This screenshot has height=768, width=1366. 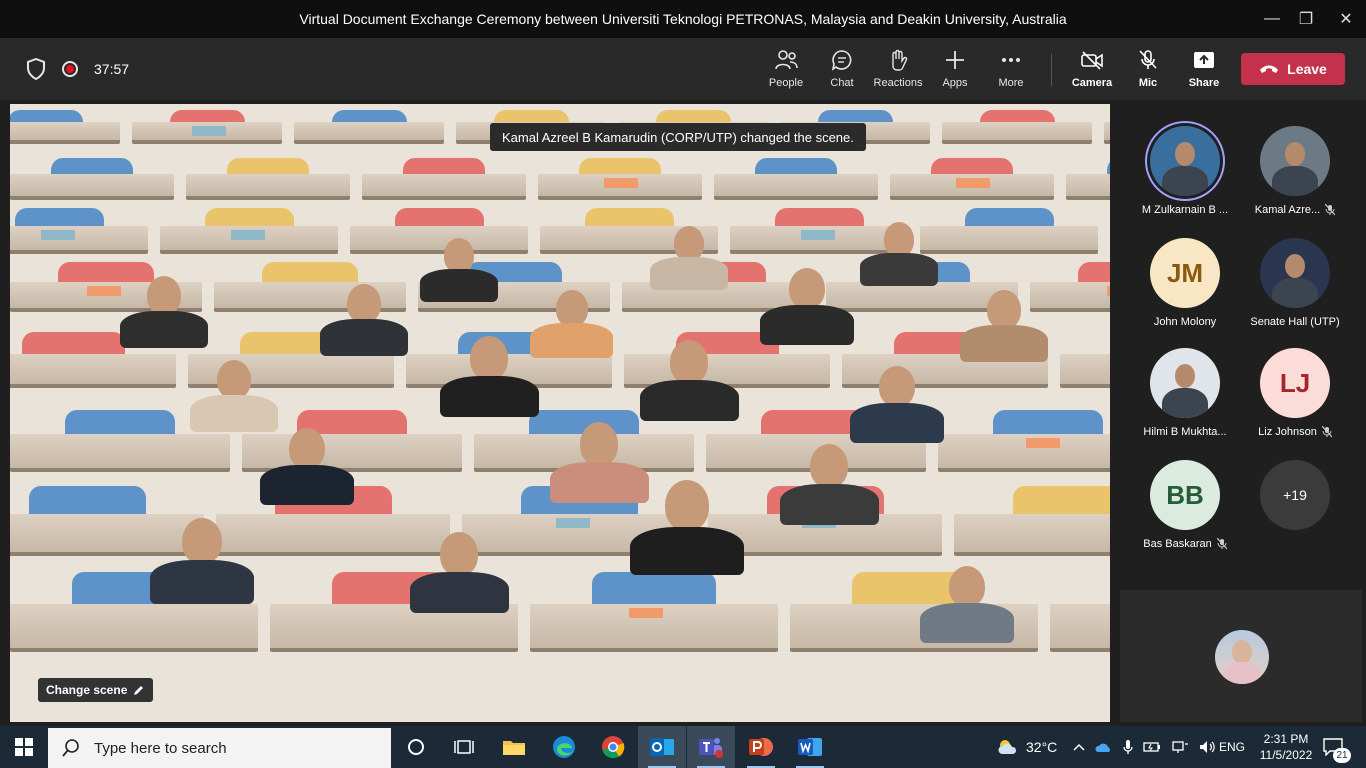 I want to click on plus-icon, so click(x=955, y=60).